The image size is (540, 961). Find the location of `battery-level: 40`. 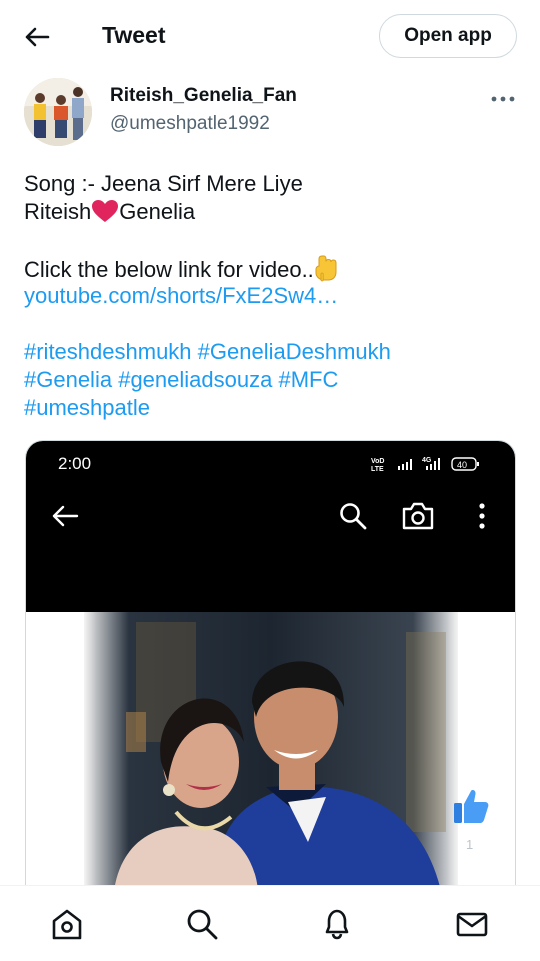

battery-level: 40 is located at coordinates (462, 465).